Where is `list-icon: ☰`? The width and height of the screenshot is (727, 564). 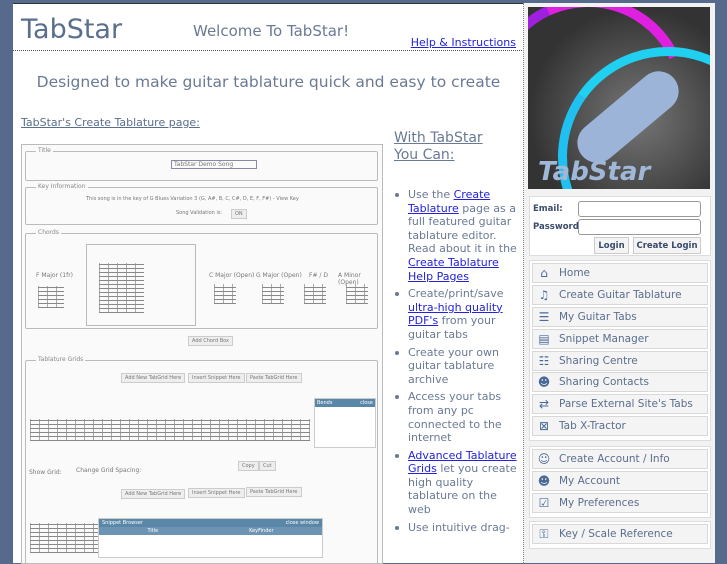 list-icon: ☰ is located at coordinates (544, 316).